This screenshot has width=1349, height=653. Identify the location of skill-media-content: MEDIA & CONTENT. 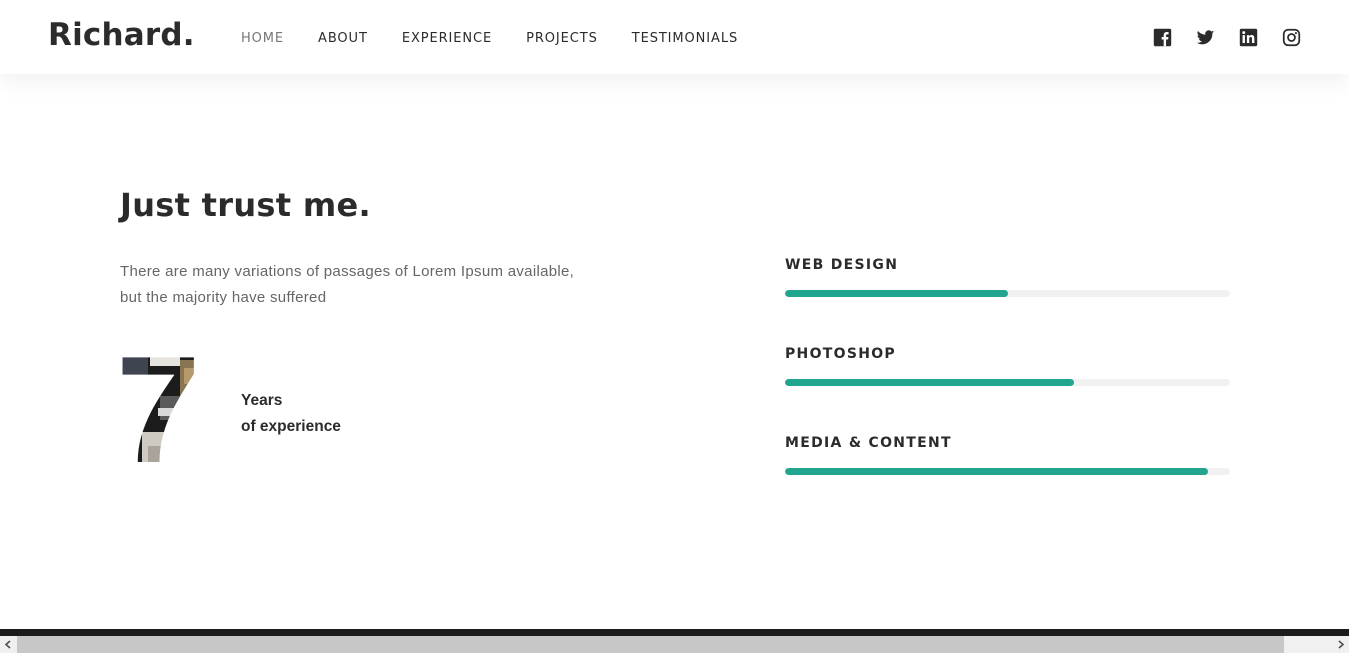
(1007, 479).